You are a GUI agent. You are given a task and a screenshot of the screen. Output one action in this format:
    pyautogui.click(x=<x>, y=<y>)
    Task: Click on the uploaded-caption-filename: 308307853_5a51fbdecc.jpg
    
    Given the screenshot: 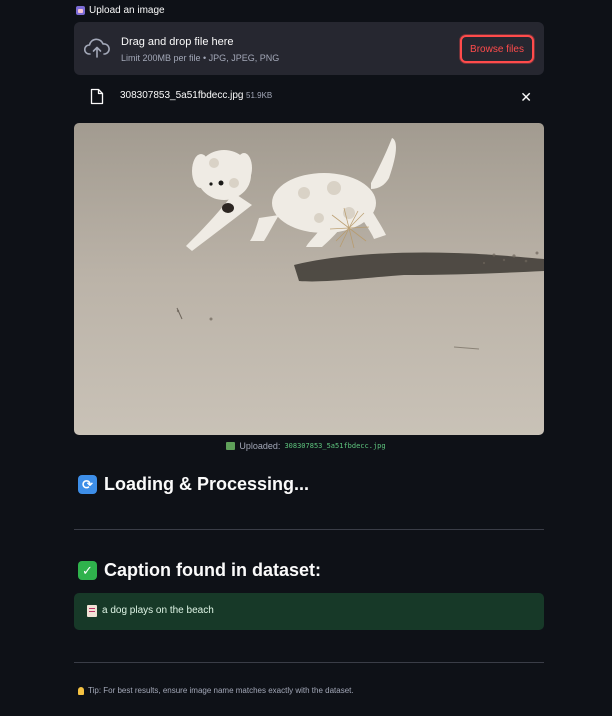 What is the action you would take?
    pyautogui.click(x=335, y=446)
    